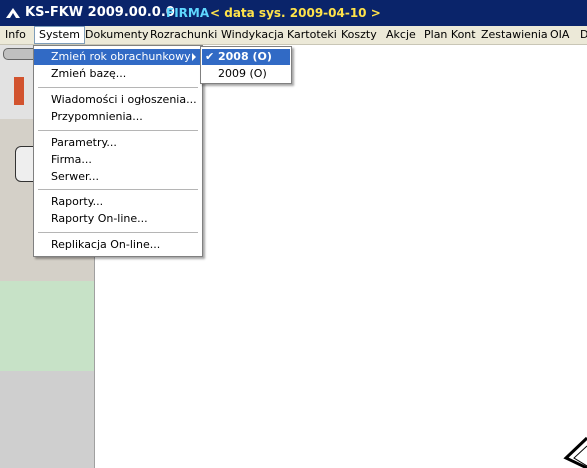  I want to click on submenu-item-2008: ✔ 2008 (O), so click(246, 57).